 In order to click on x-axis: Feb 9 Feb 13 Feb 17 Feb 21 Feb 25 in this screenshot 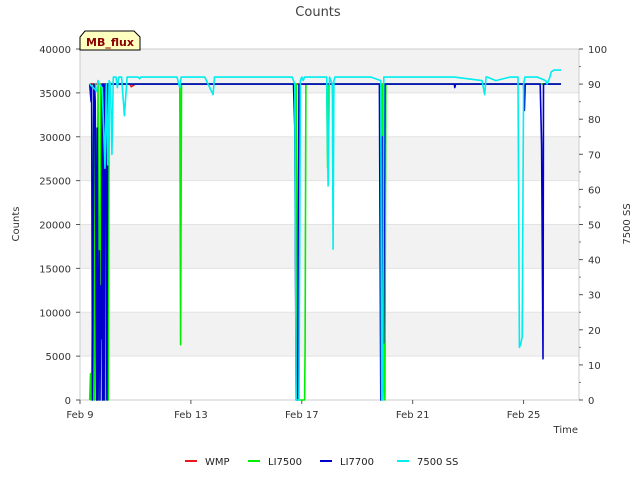, I will do `click(303, 410)`.